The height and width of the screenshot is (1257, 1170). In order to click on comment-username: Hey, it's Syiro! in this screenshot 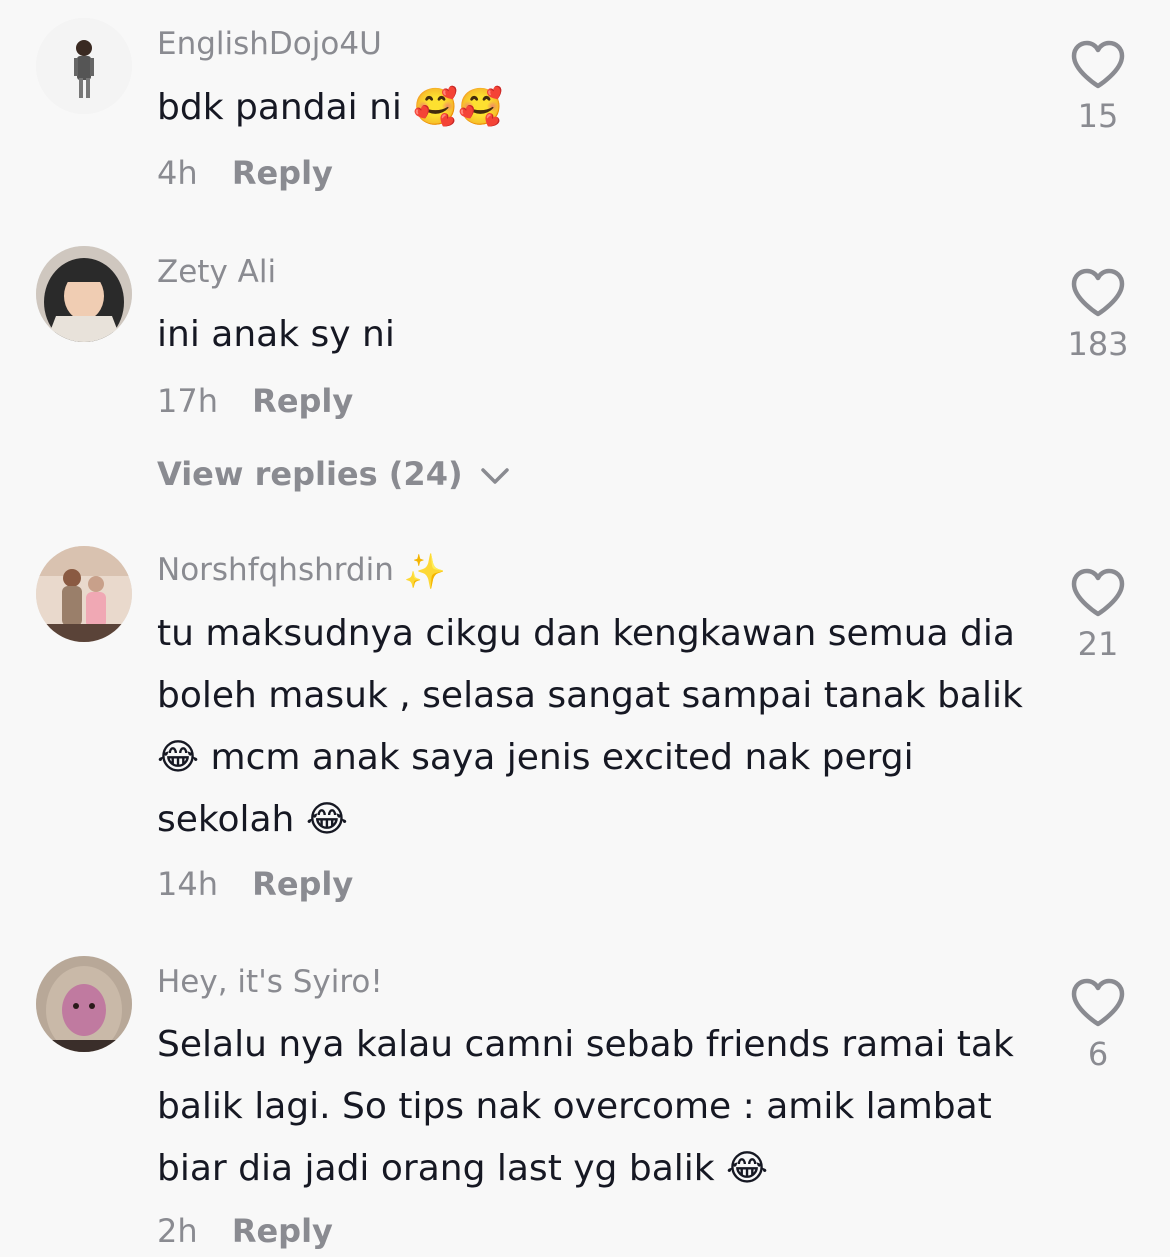, I will do `click(270, 982)`.